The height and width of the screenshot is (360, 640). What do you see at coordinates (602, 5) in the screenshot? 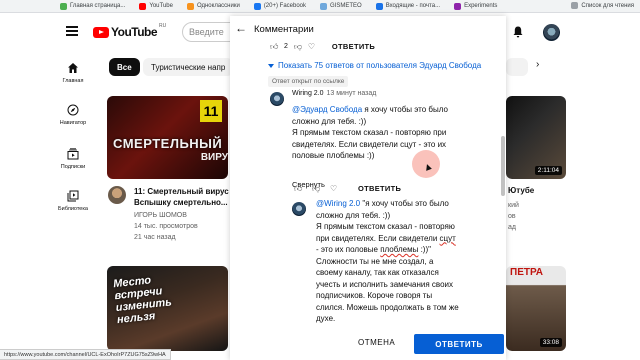
I see `reading-list: Список для чтения` at bounding box center [602, 5].